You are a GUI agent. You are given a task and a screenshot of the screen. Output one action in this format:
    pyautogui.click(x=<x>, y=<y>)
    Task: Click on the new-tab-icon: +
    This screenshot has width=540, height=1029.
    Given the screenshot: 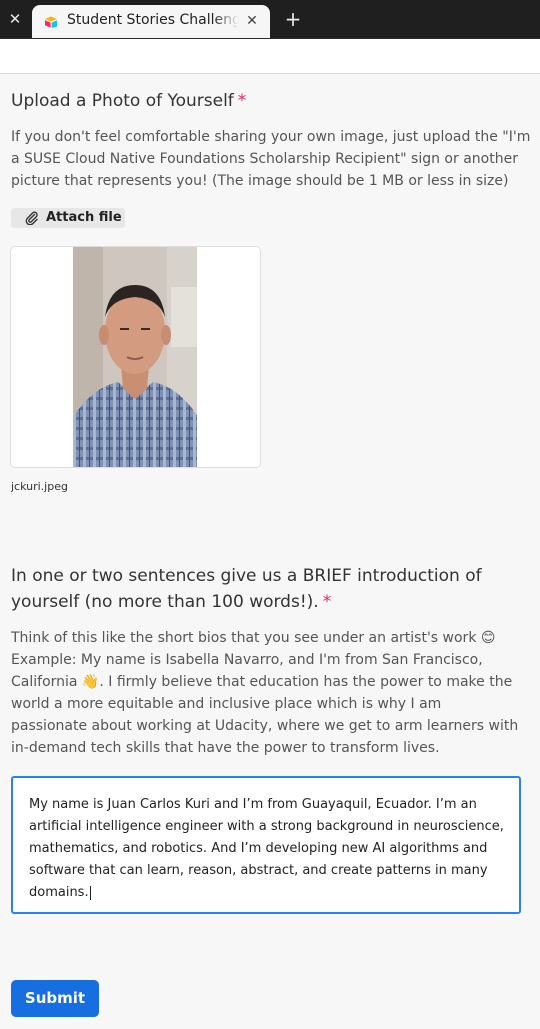 What is the action you would take?
    pyautogui.click(x=293, y=19)
    